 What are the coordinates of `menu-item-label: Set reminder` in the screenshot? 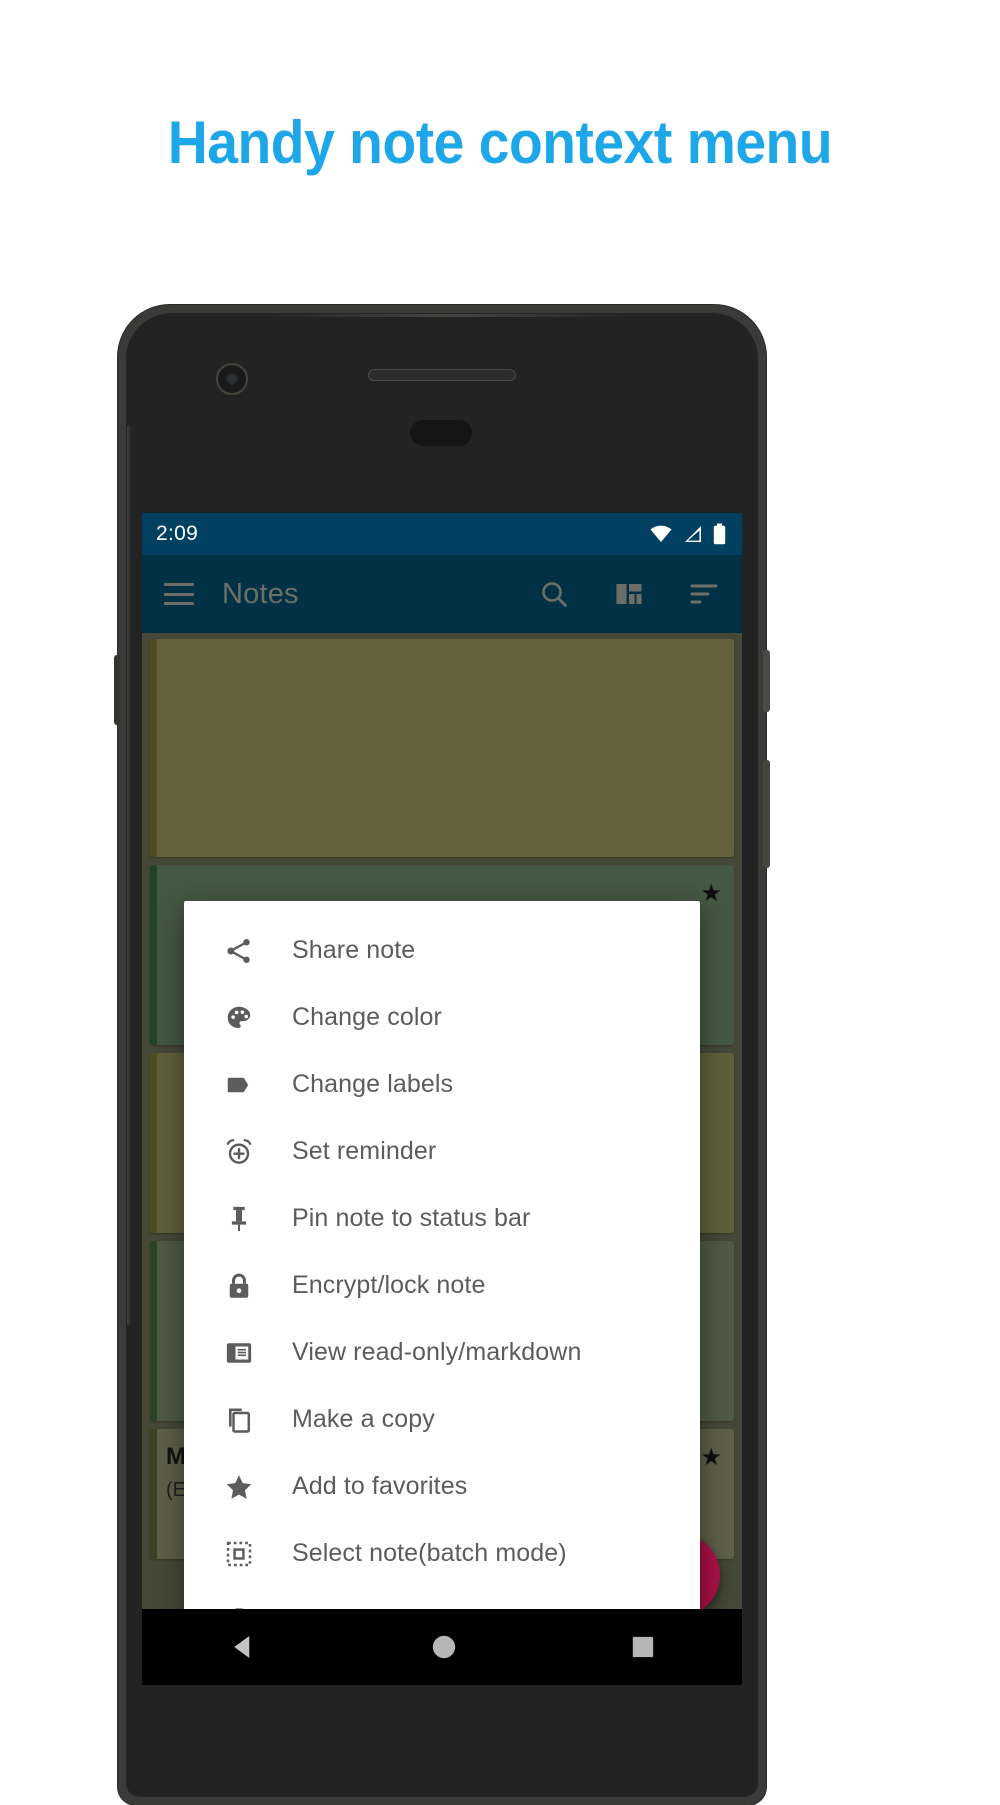 It's located at (364, 1151).